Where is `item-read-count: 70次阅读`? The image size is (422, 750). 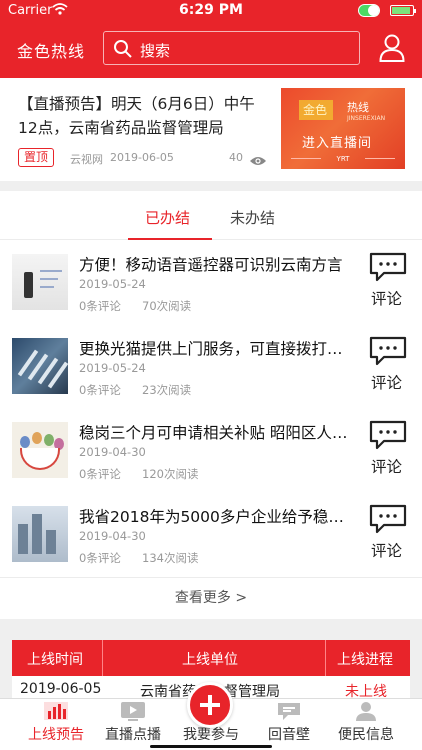 item-read-count: 70次阅读 is located at coordinates (167, 306).